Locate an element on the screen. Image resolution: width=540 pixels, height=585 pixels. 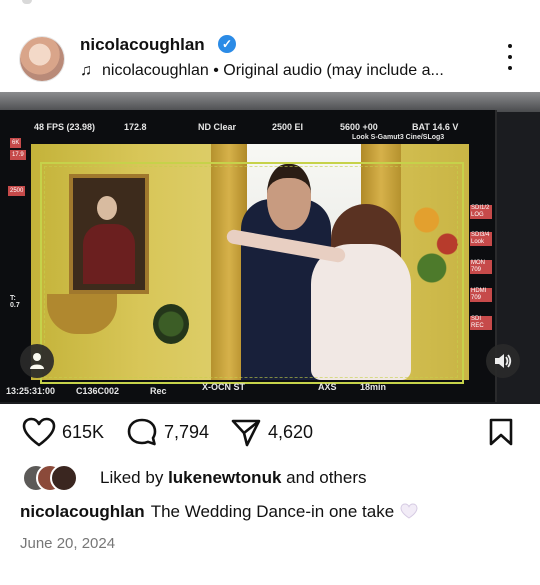
share-icon is located at coordinates (246, 433).